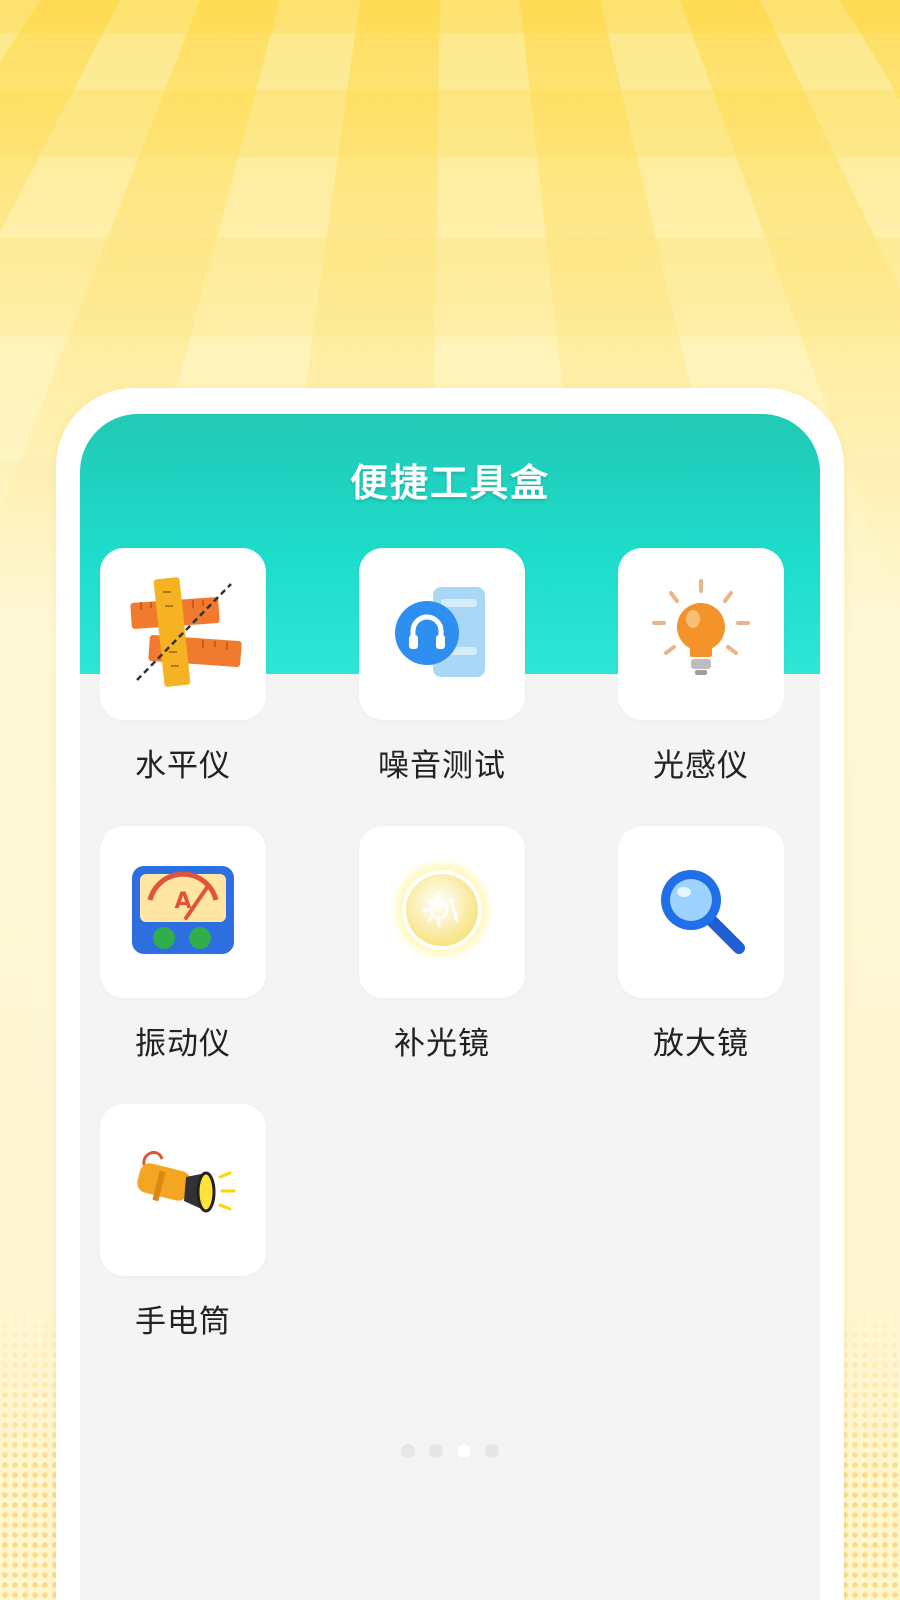 Image resolution: width=900 pixels, height=1600 pixels. I want to click on tool-label: 光感仪, so click(701, 766).